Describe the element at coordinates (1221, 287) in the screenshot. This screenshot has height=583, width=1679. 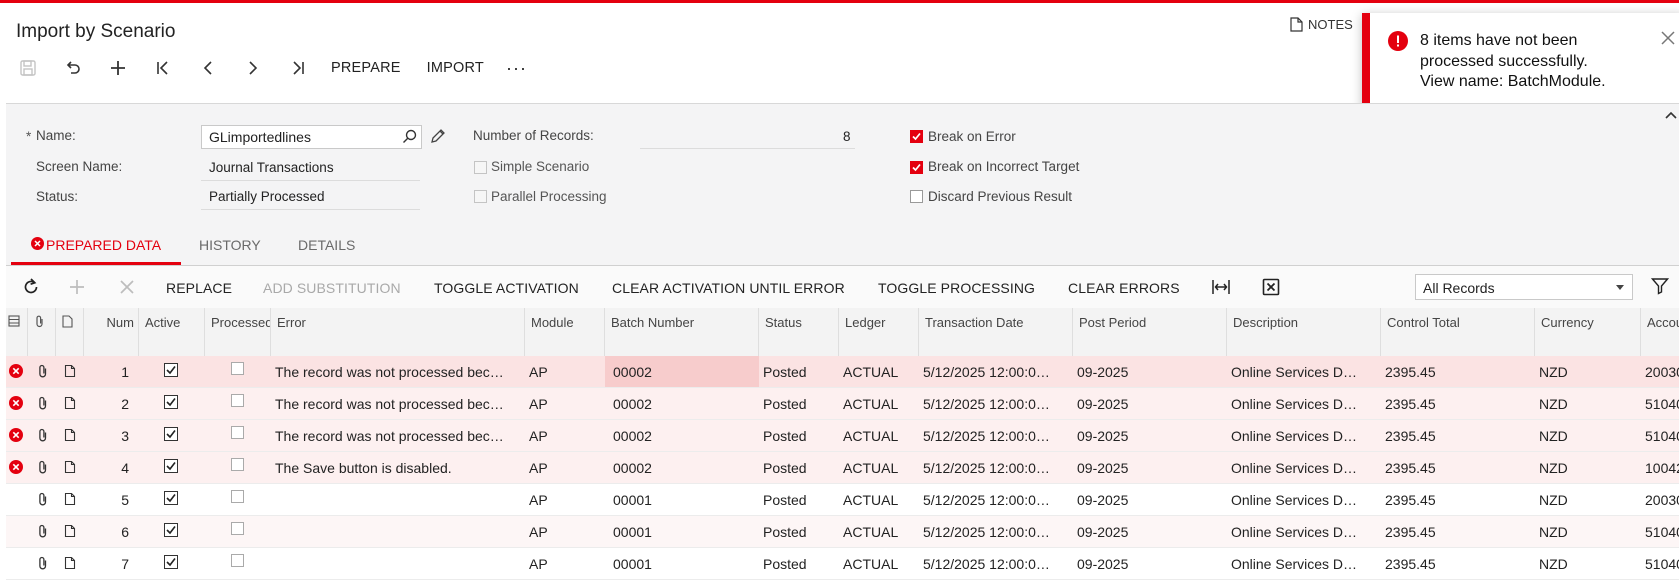
I see `fit-columns-icon` at that location.